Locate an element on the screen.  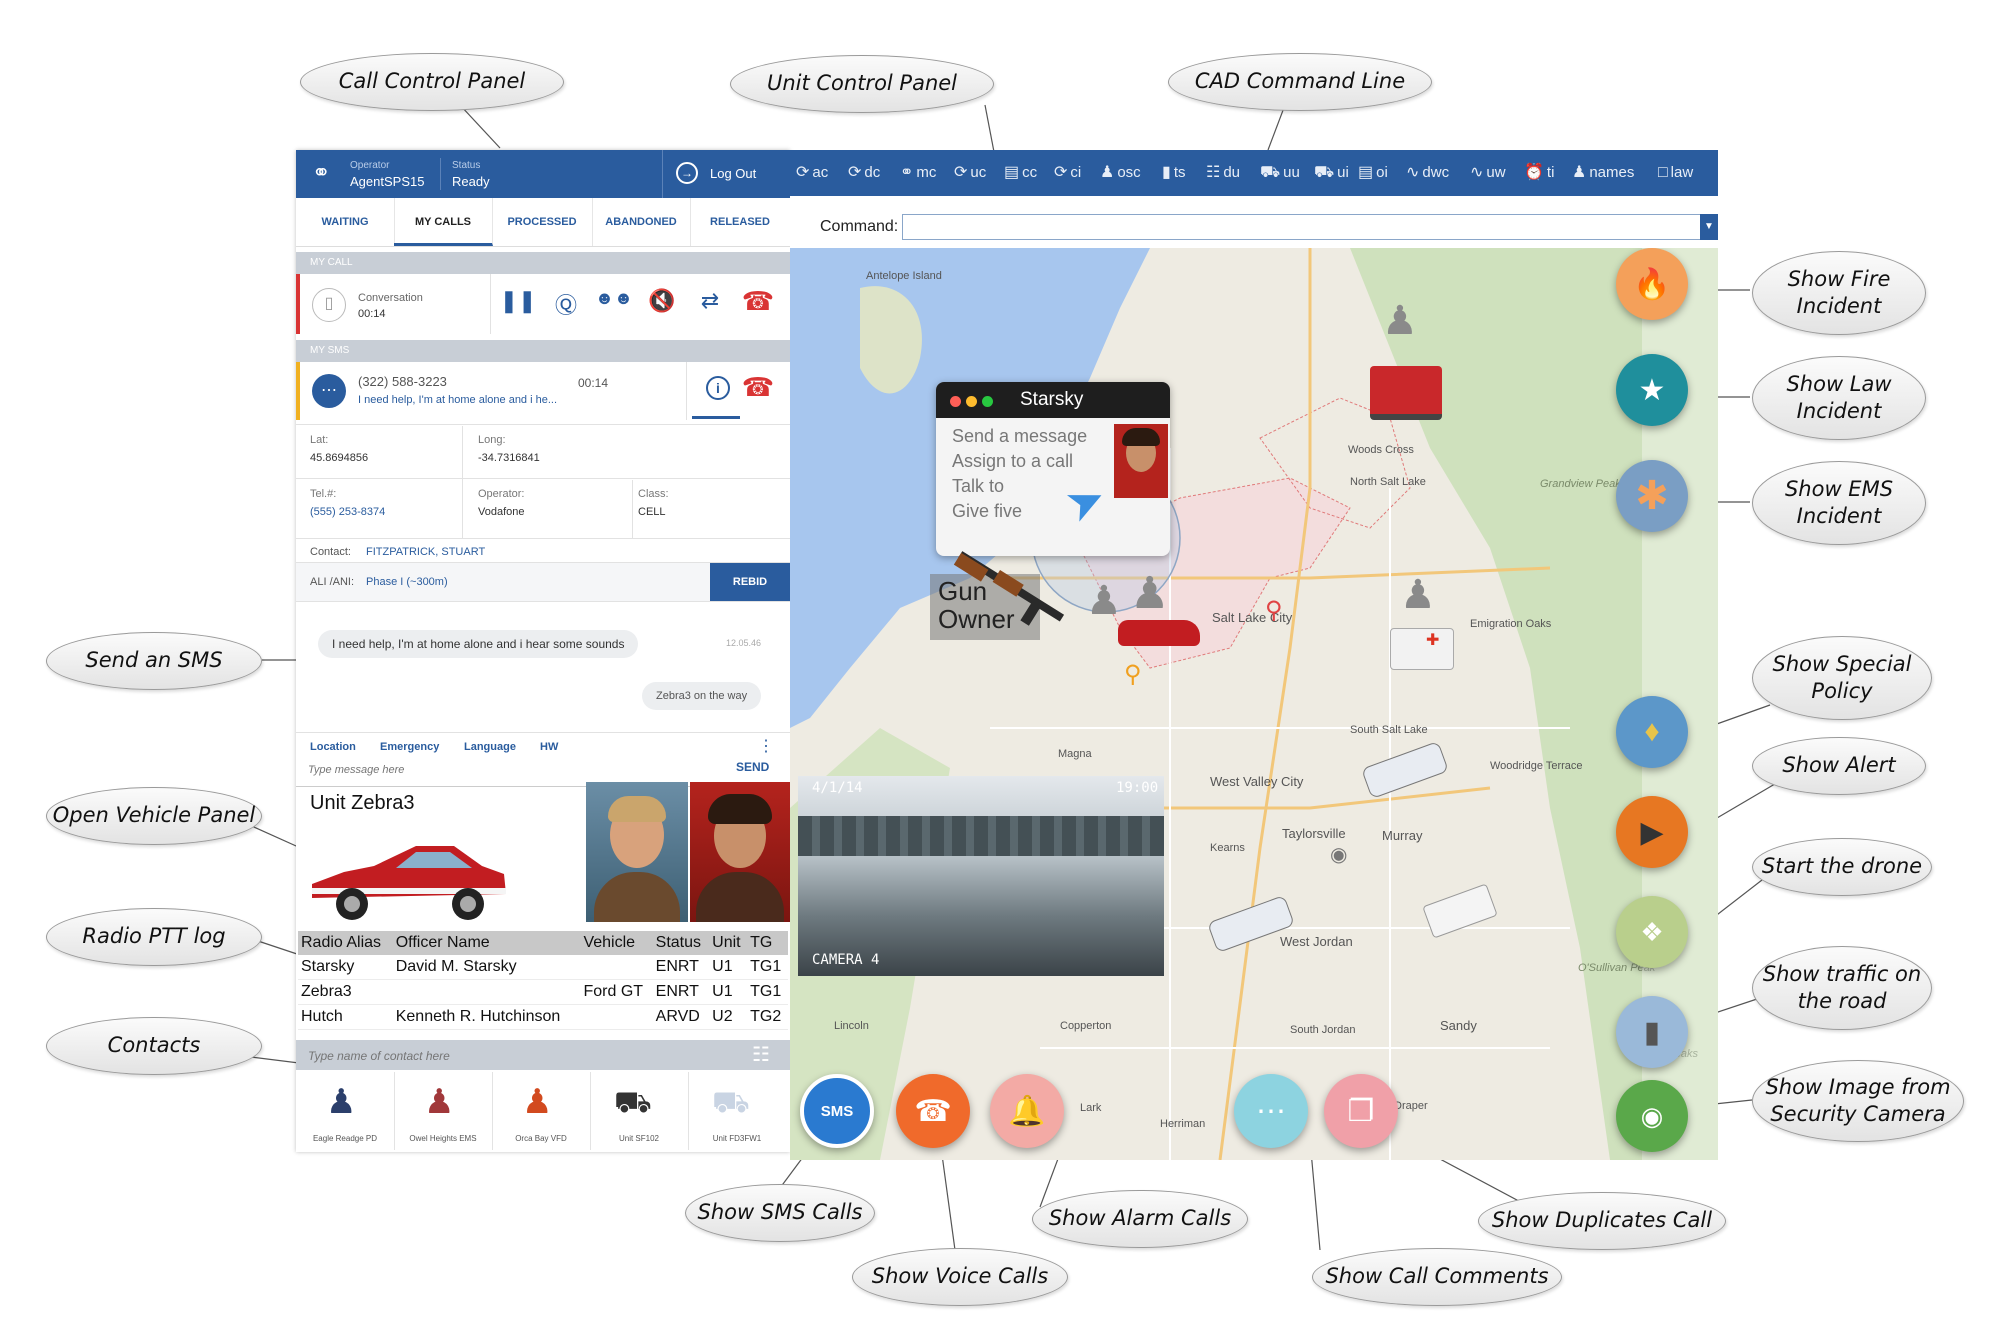
composer-tab-location: Location is located at coordinates (333, 747).